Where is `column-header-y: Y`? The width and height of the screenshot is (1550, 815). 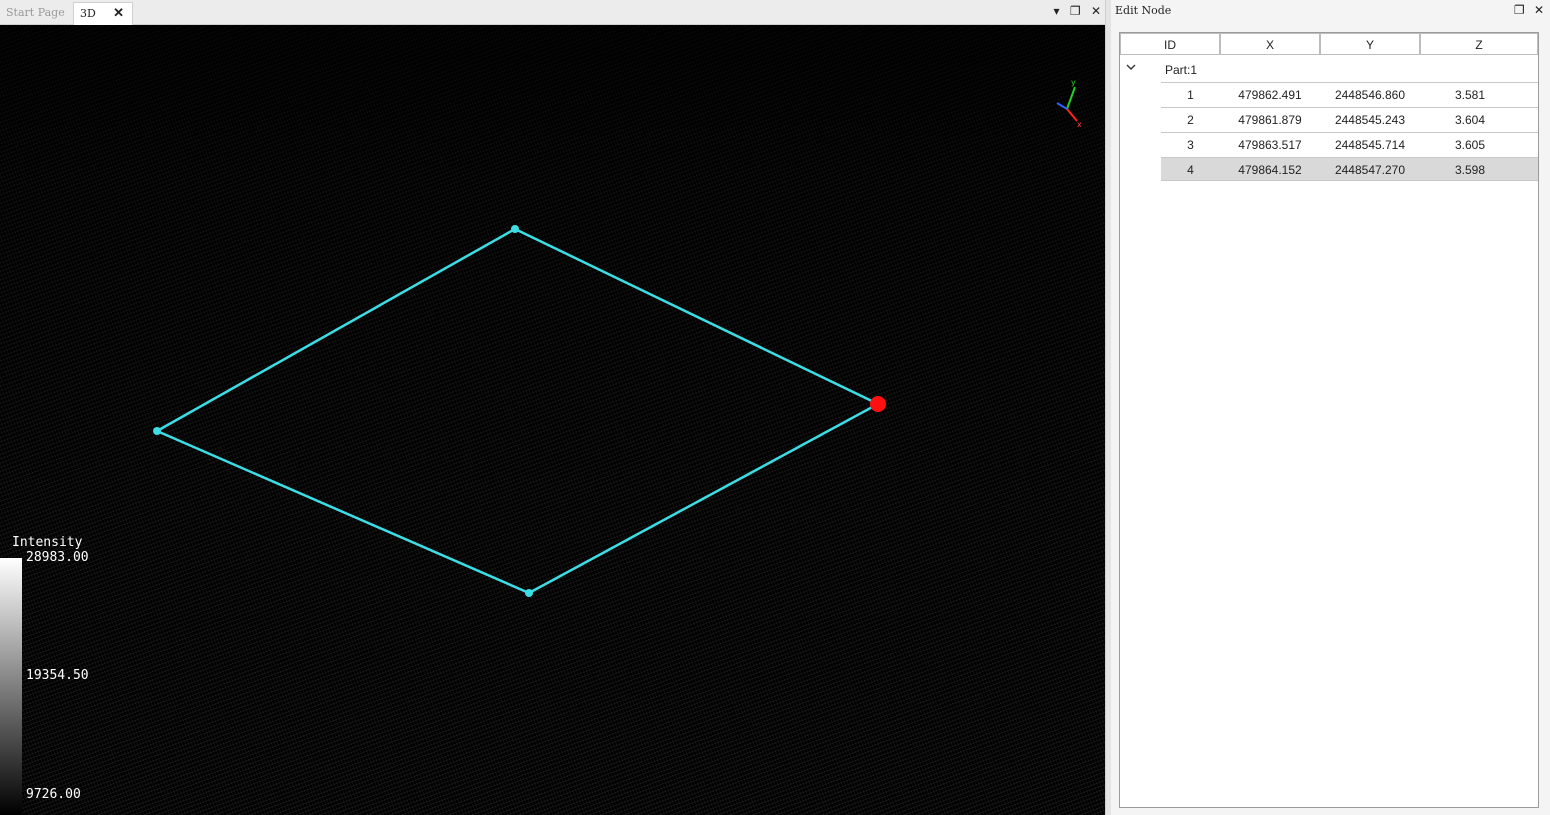
column-header-y: Y is located at coordinates (1370, 44).